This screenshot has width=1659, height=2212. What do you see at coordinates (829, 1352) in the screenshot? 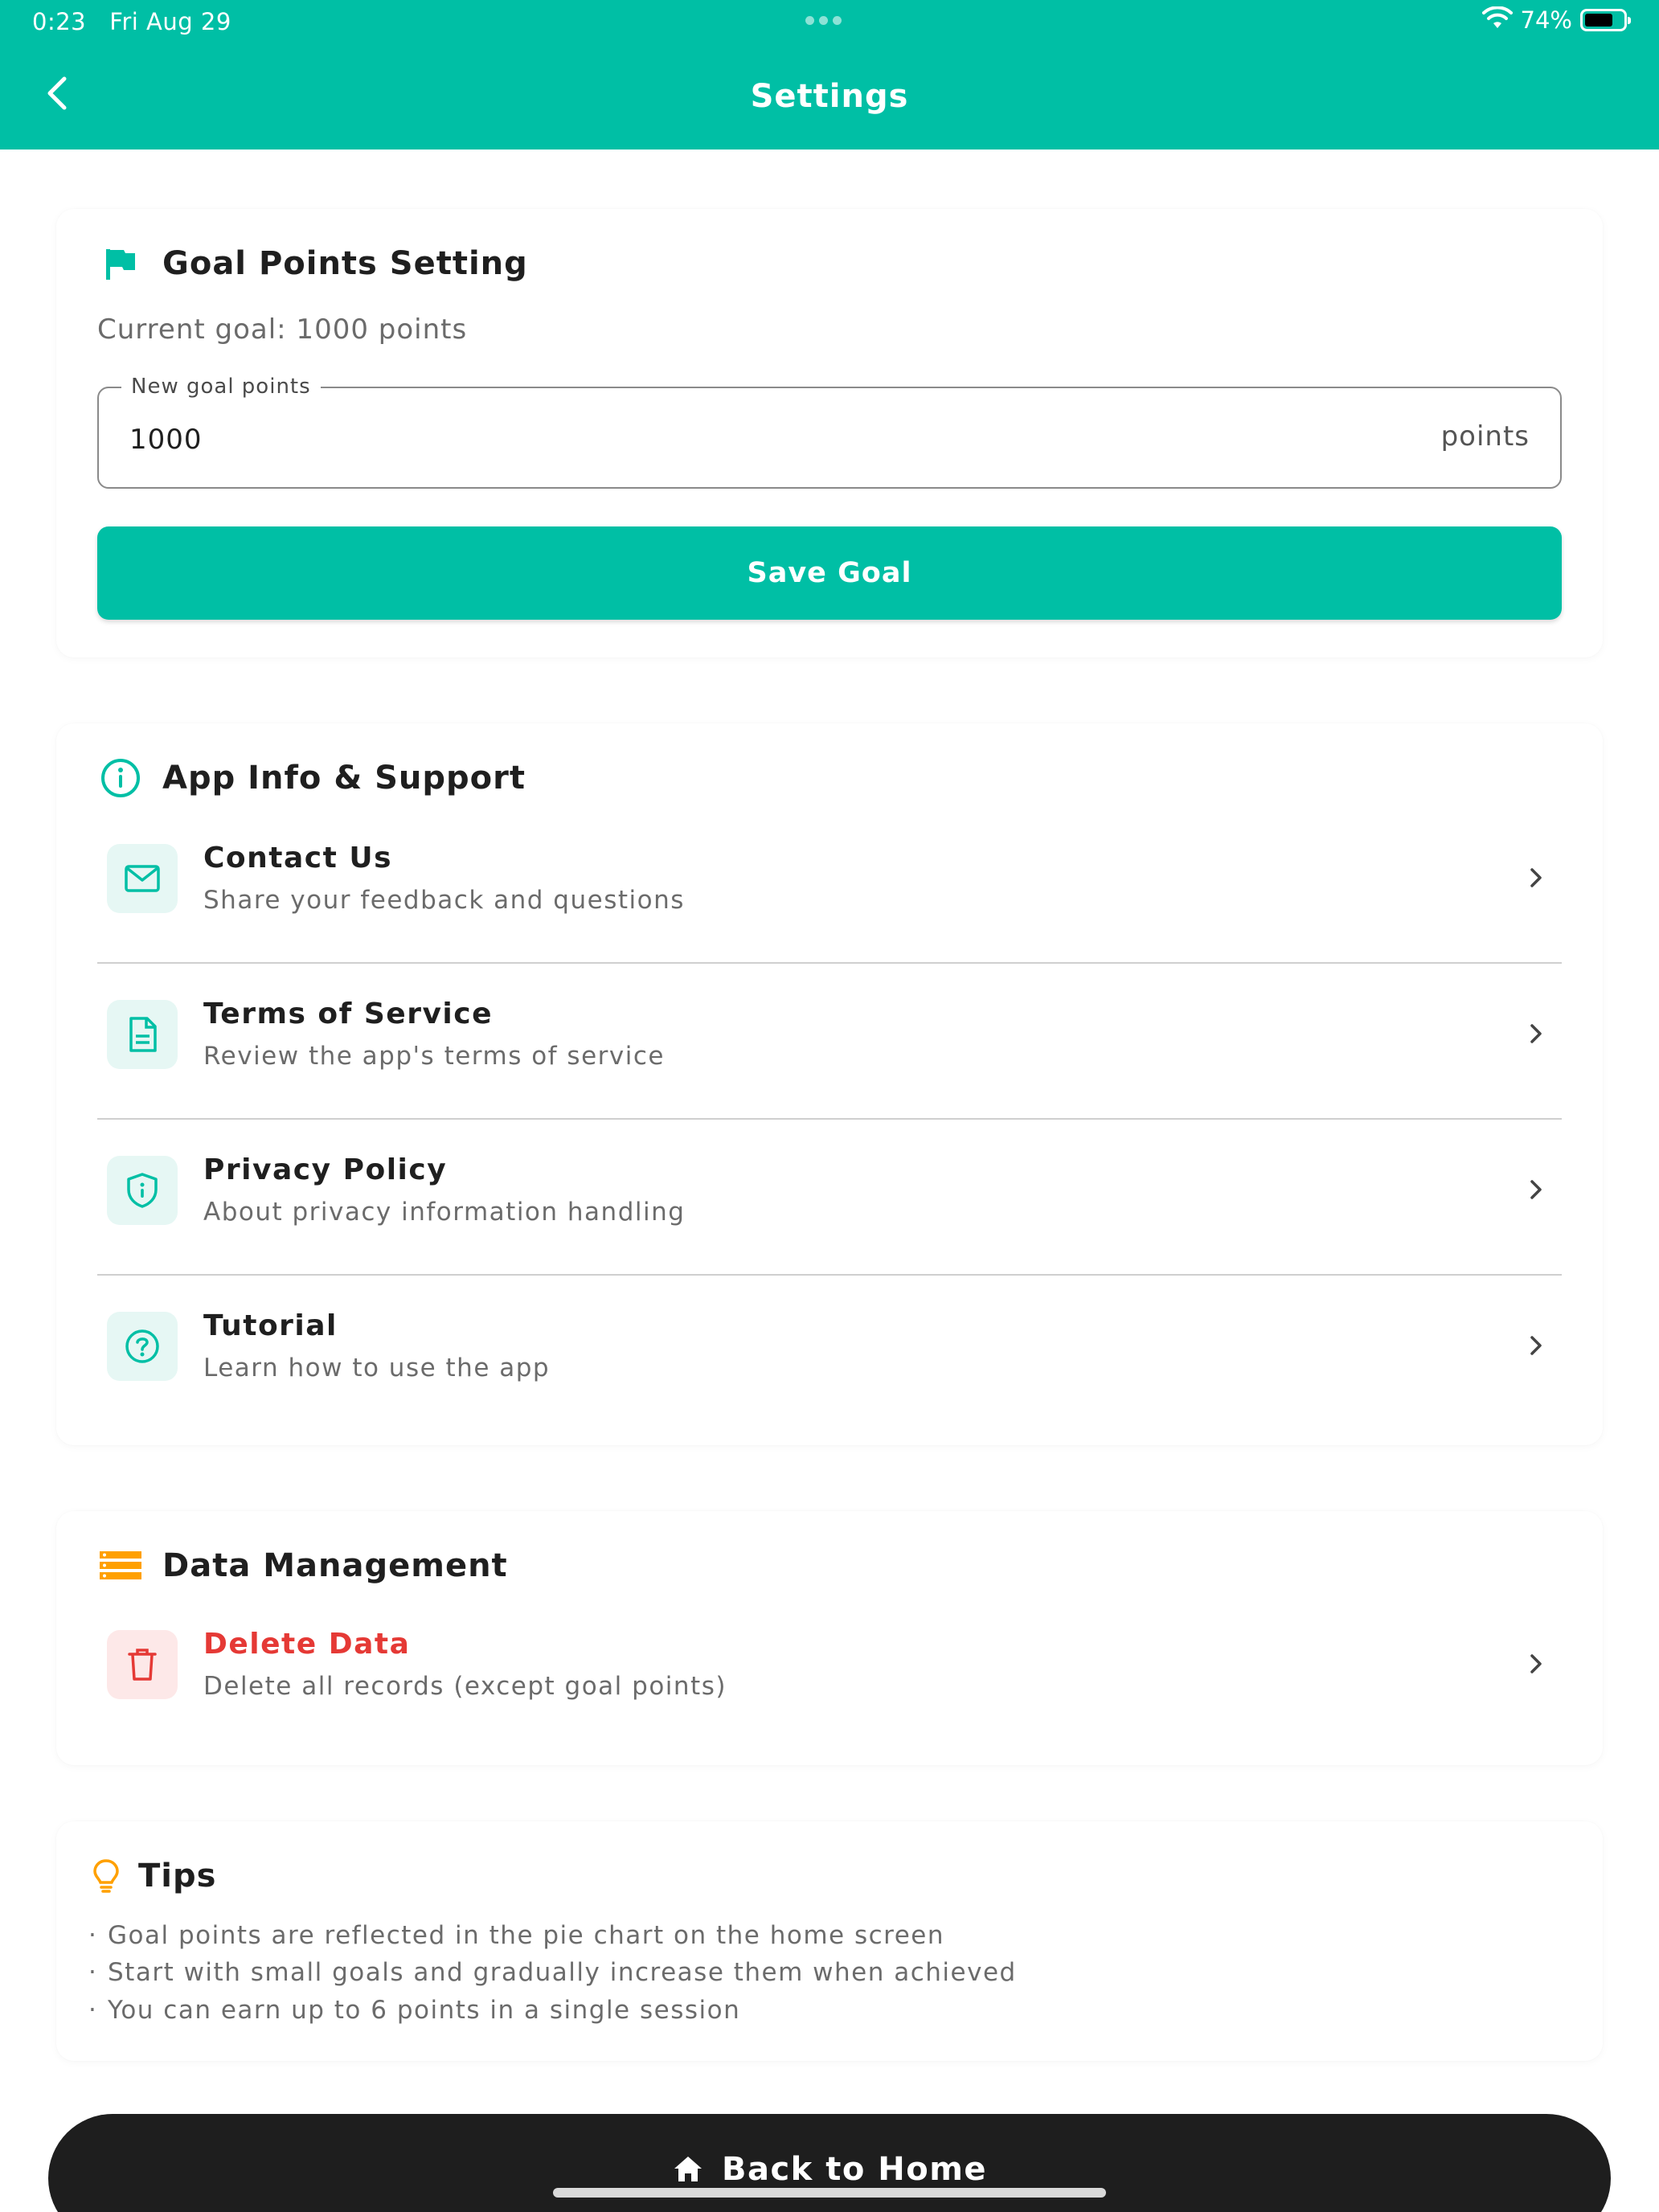
I see `tutorial-row: Tutorial Learn how to use the app` at bounding box center [829, 1352].